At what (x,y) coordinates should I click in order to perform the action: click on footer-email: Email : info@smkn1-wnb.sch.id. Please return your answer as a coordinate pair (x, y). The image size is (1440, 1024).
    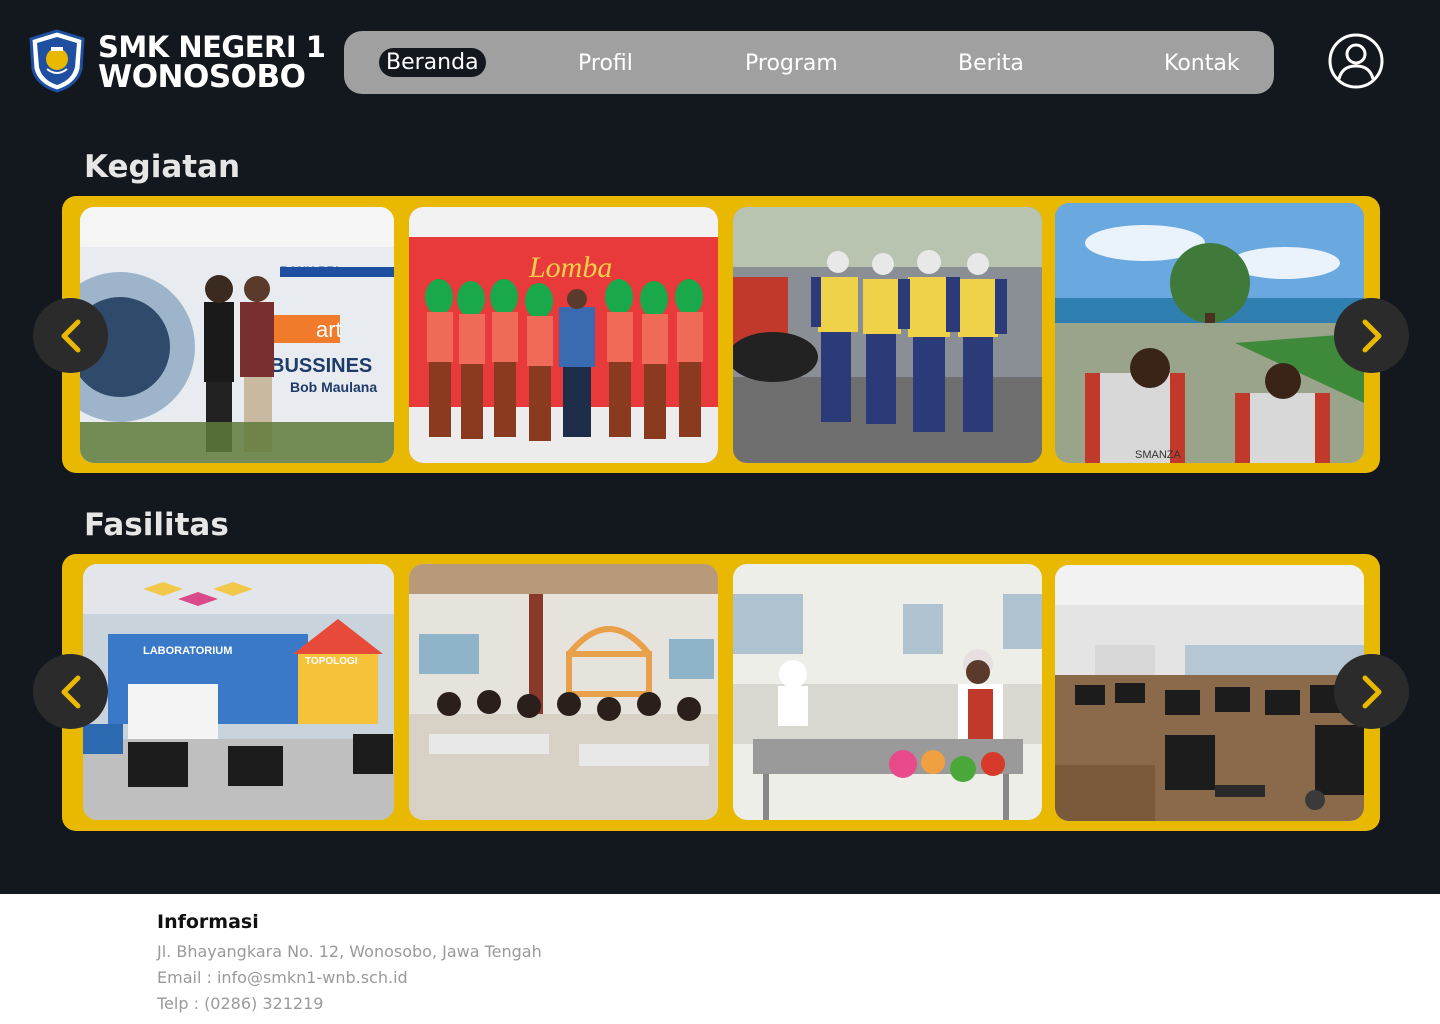
    Looking at the image, I should click on (282, 977).